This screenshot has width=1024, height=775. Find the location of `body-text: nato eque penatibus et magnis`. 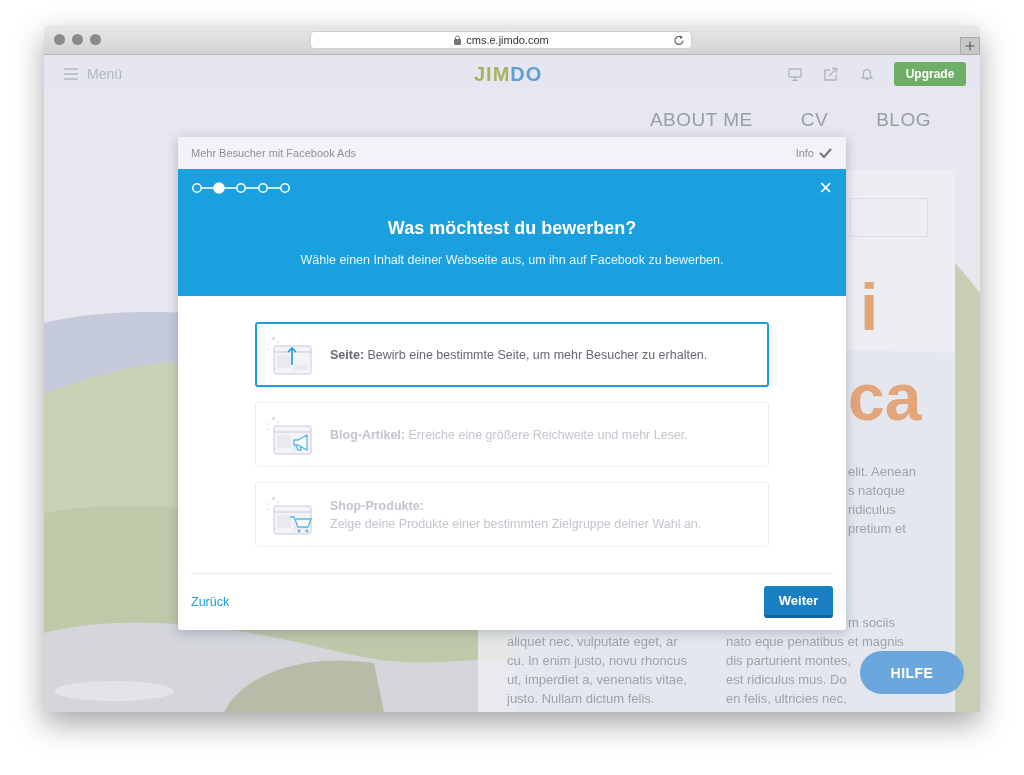

body-text: nato eque penatibus et magnis is located at coordinates (815, 642).